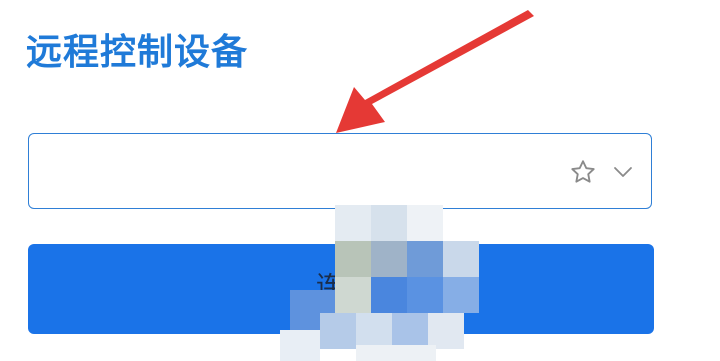 Image resolution: width=720 pixels, height=361 pixels. What do you see at coordinates (301, 172) in the screenshot?
I see `device-id-input` at bounding box center [301, 172].